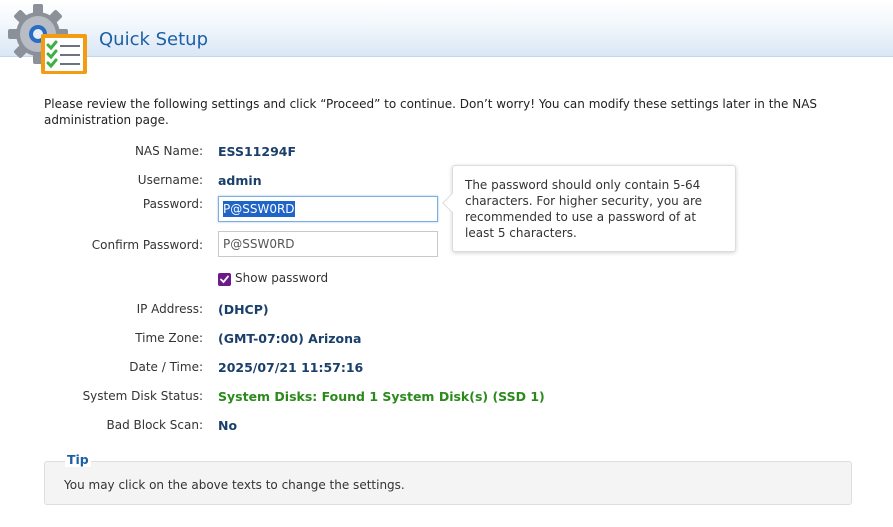  I want to click on checkmark-icon, so click(224, 279).